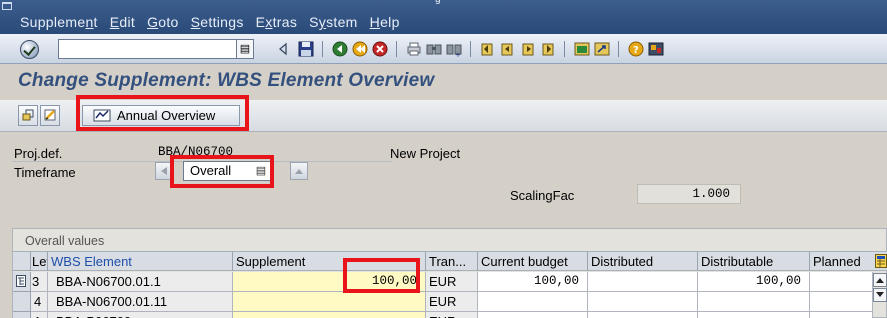  Describe the element at coordinates (881, 261) in the screenshot. I see `column-settings-icon` at that location.